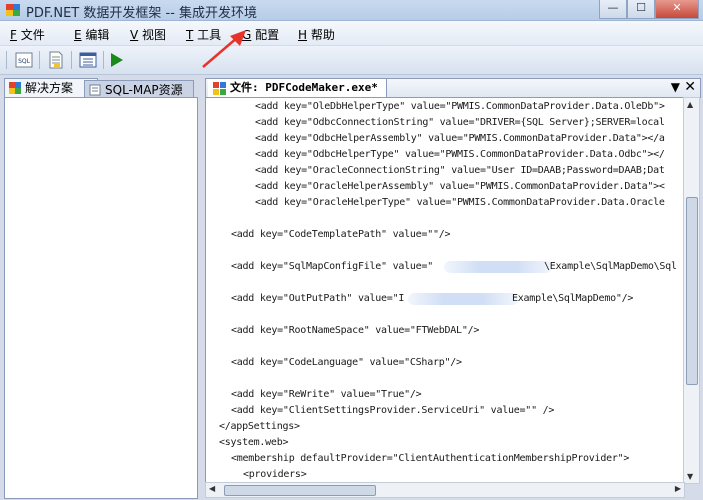 This screenshot has height=500, width=703. What do you see at coordinates (322, 35) in the screenshot?
I see `menu-help-label: 帮助` at bounding box center [322, 35].